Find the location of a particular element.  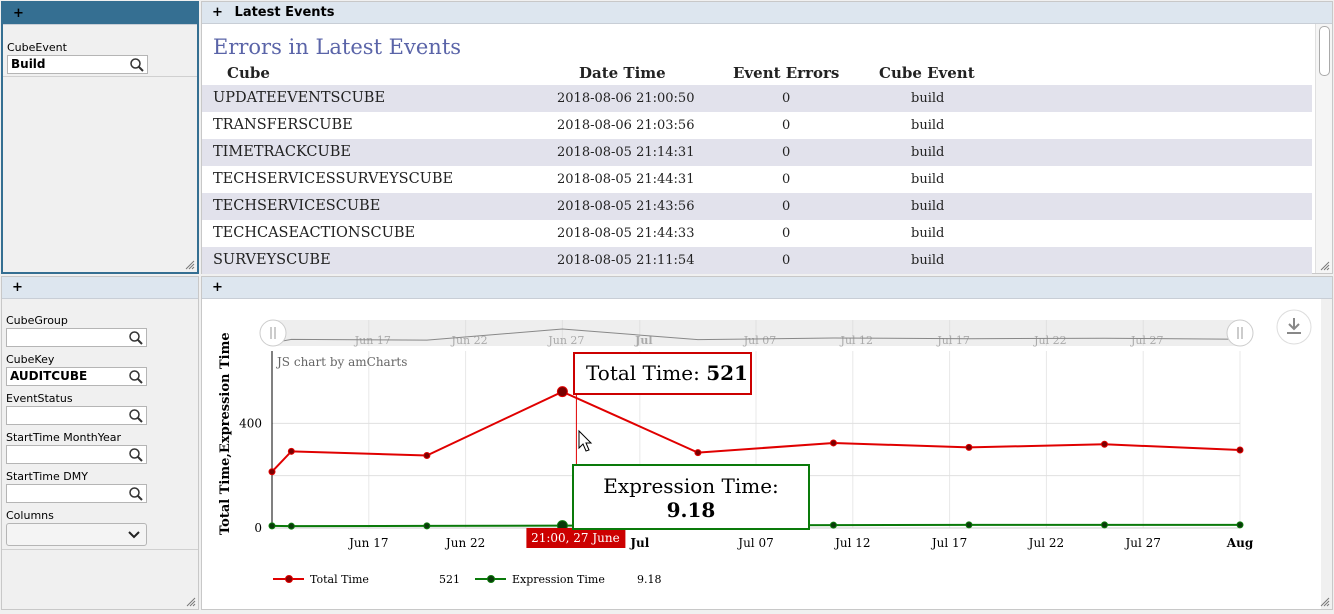

columns-select is located at coordinates (76, 534).